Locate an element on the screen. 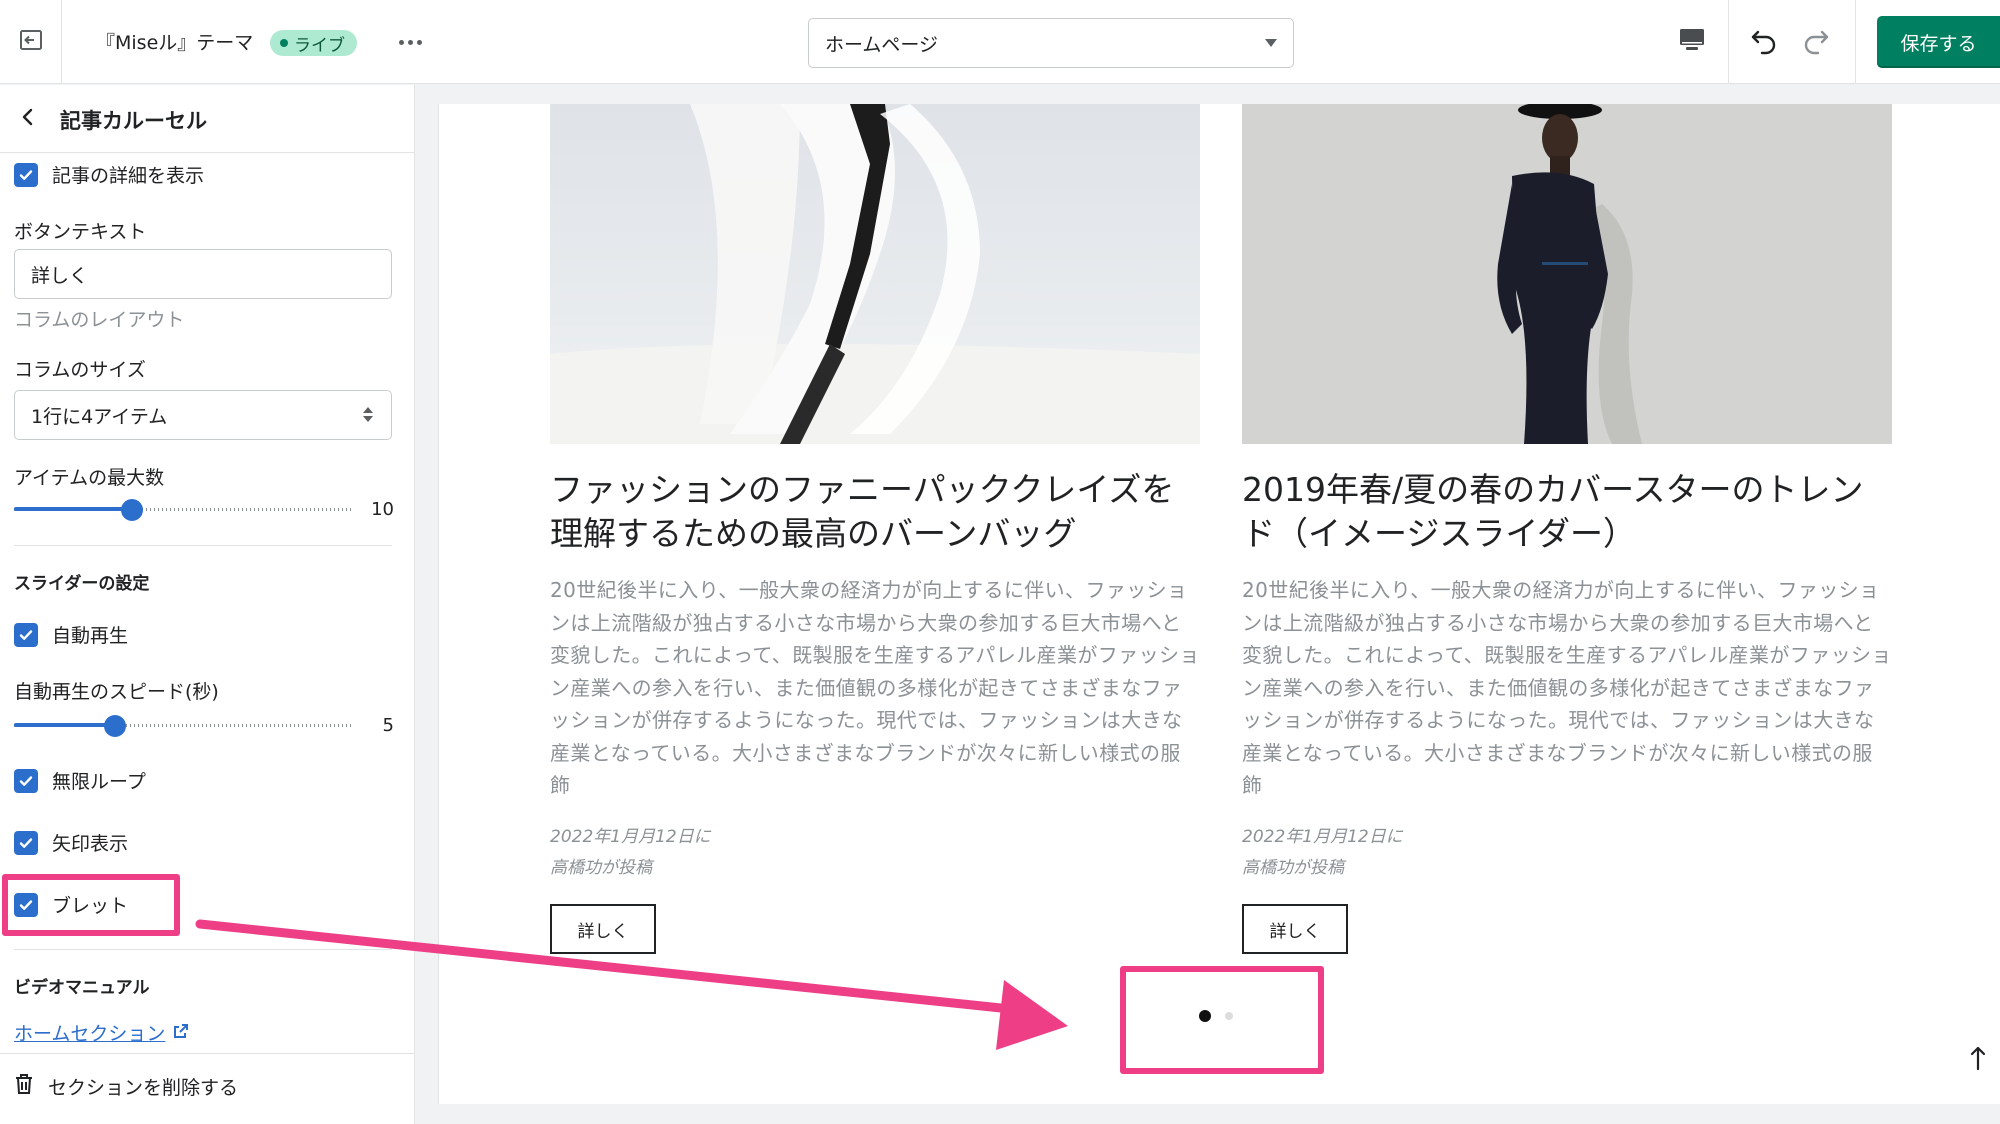  arrows-checkbox: 矢印表示 is located at coordinates (71, 842).